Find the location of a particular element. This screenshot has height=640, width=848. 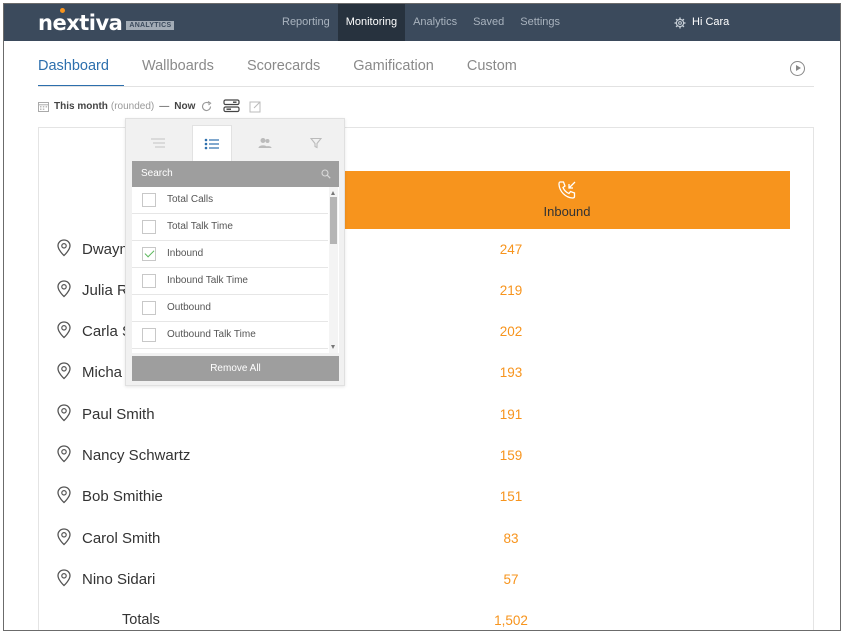

user-greeting: Hi Cara is located at coordinates (711, 22).